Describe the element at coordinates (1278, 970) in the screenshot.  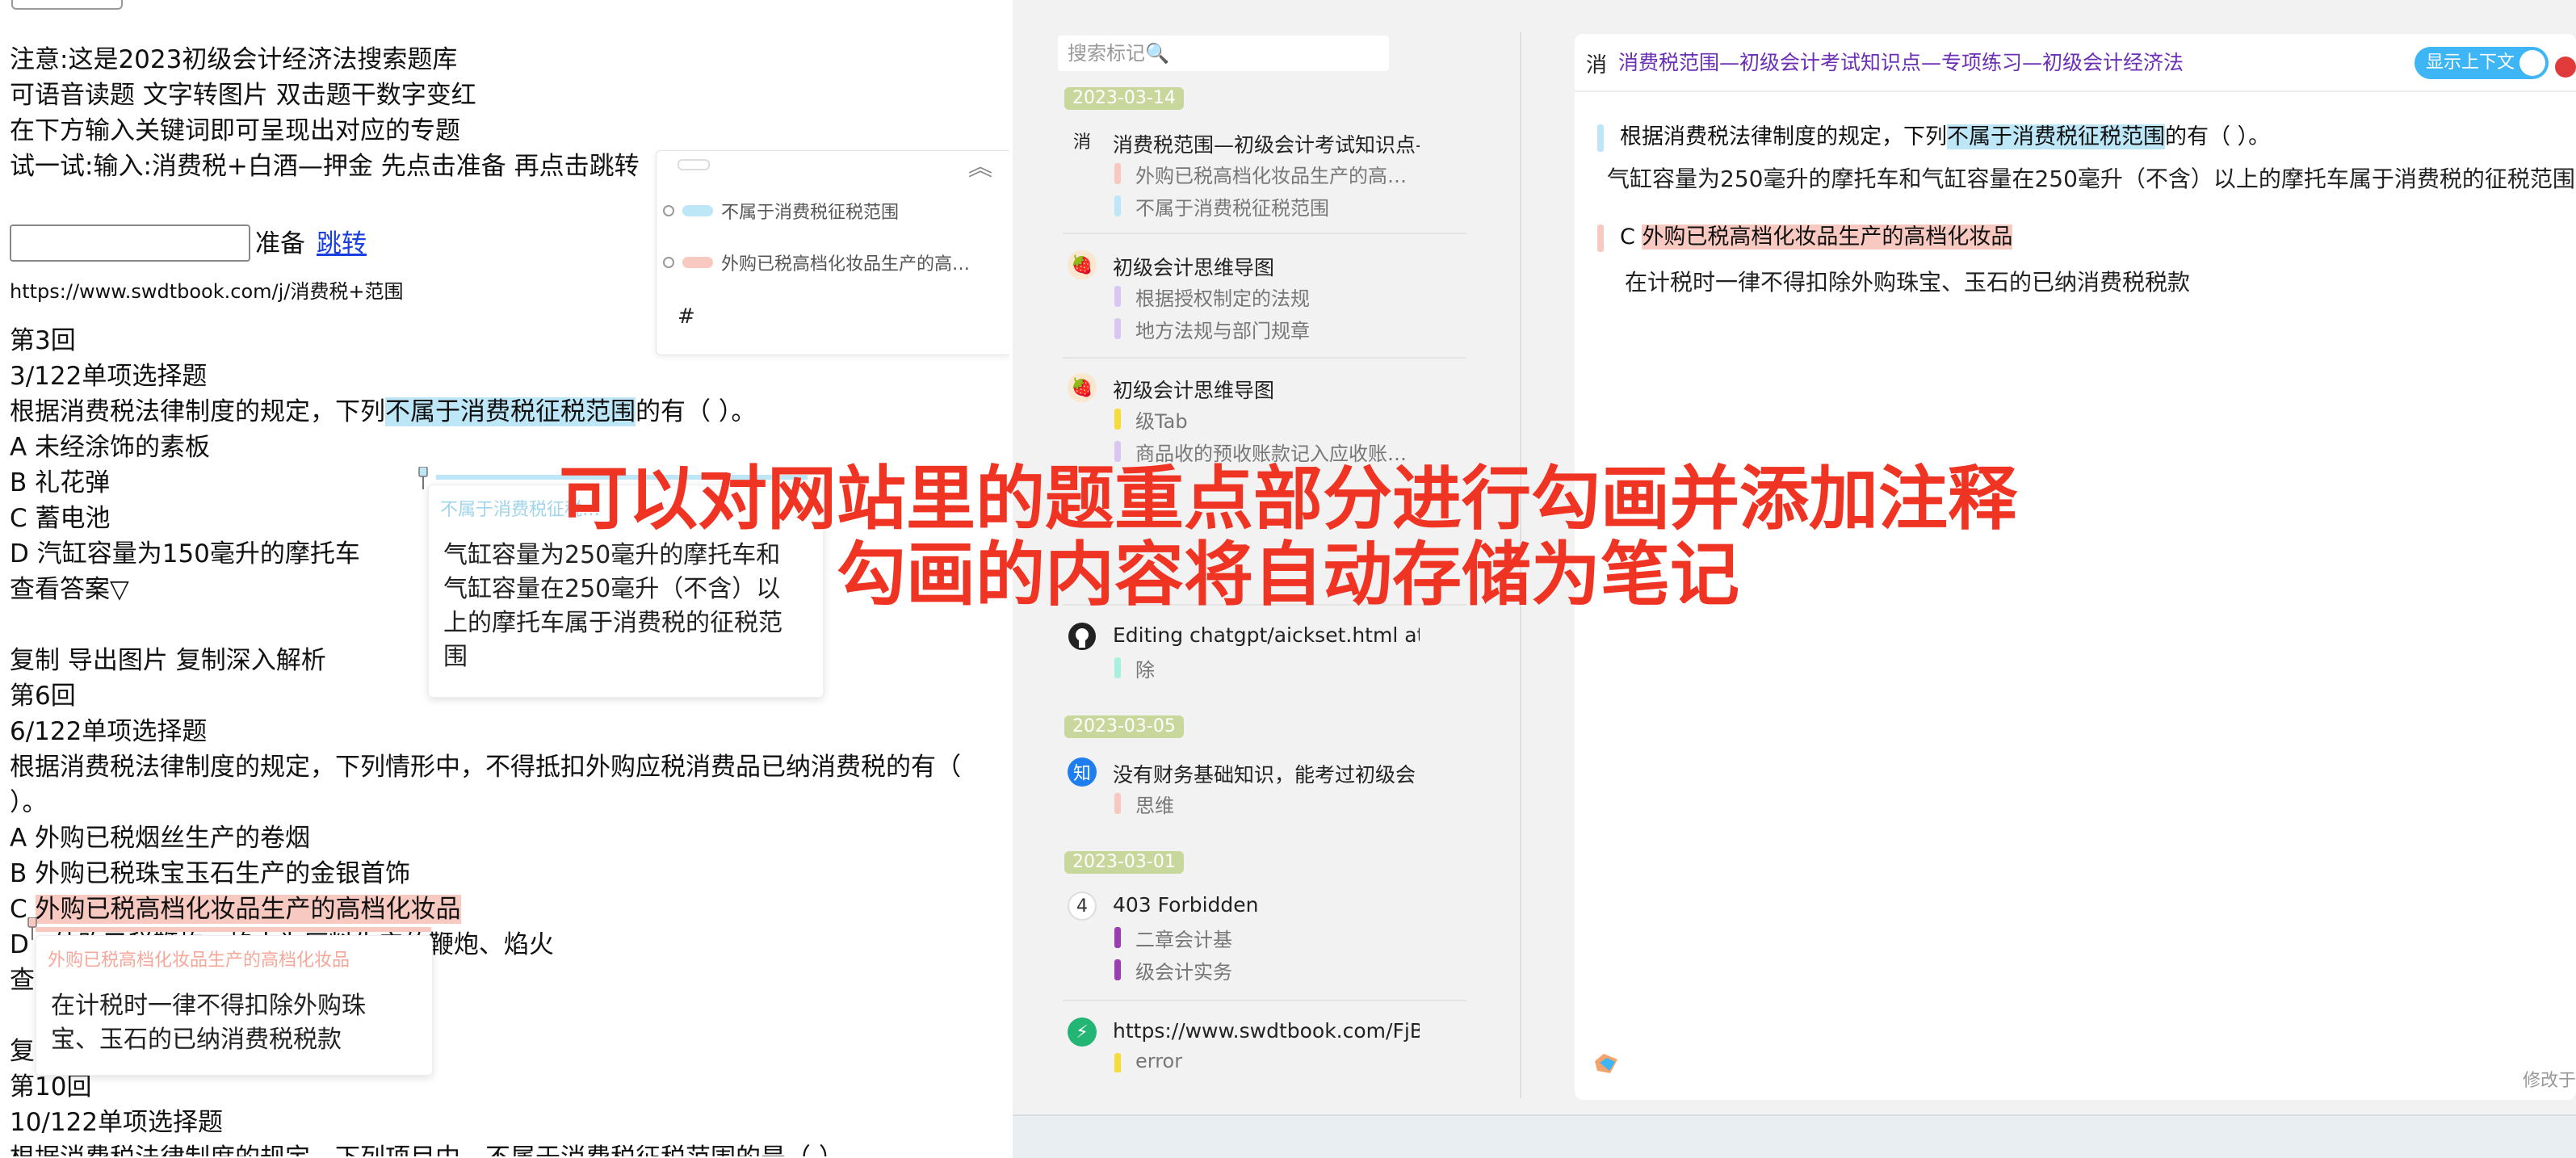
I see `entry-mark: 级会计实务` at that location.